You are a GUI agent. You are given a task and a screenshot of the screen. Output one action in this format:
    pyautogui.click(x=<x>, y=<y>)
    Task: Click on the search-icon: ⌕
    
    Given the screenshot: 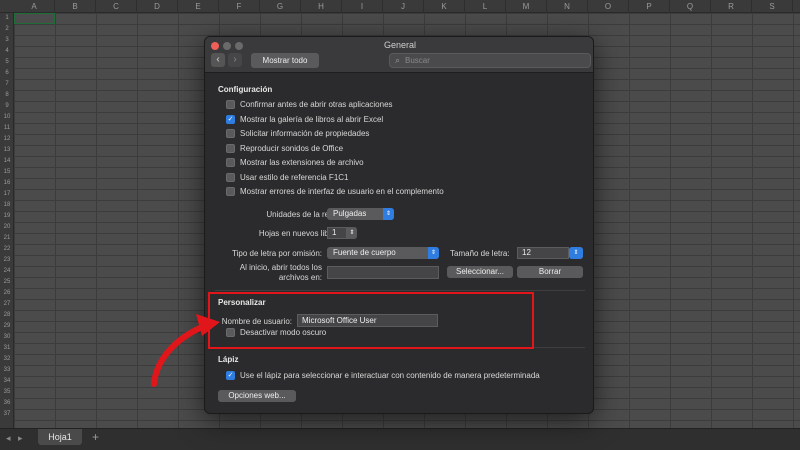 What is the action you would take?
    pyautogui.click(x=398, y=60)
    